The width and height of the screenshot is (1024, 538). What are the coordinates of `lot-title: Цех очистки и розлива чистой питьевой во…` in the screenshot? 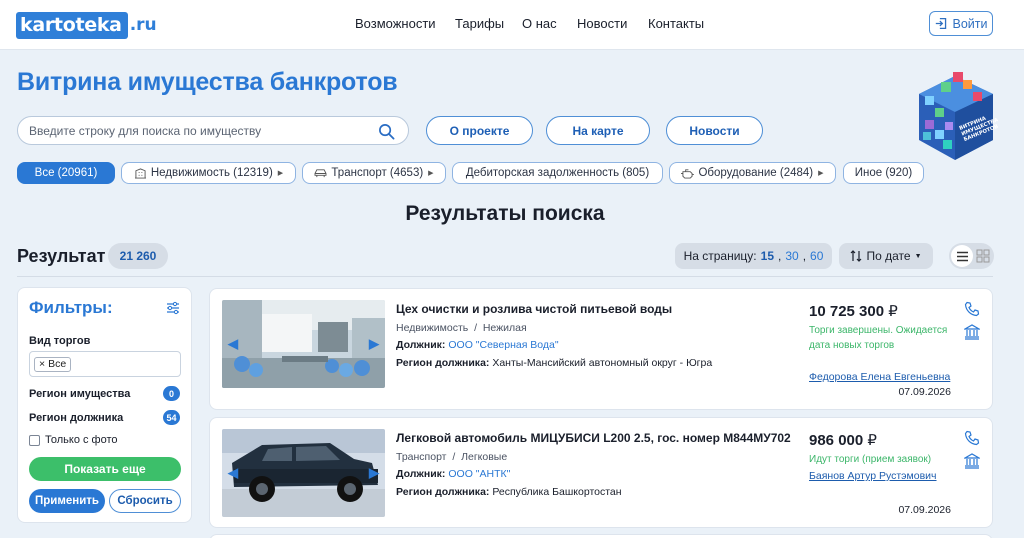 It's located at (534, 309).